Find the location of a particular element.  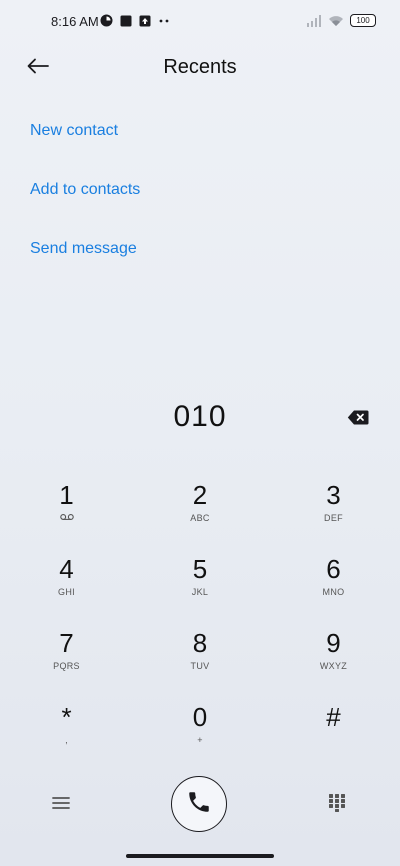

dialpad-icon is located at coordinates (337, 805).